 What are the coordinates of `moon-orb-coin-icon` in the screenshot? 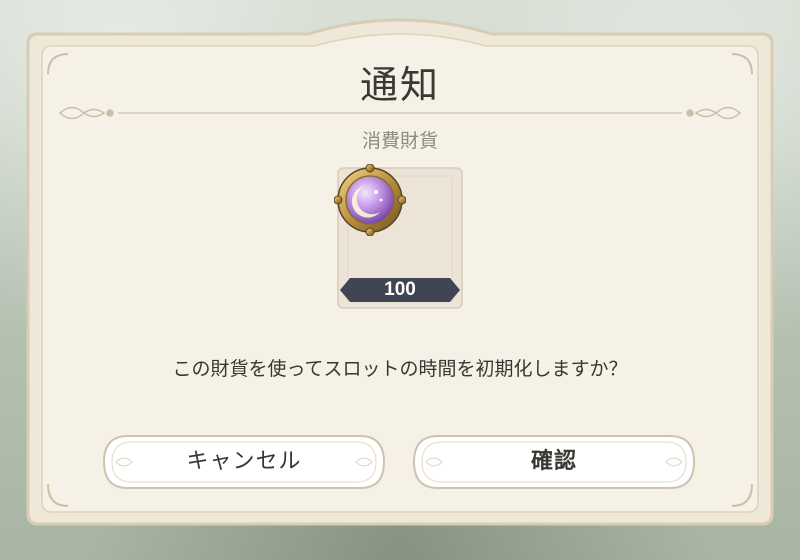 It's located at (370, 200).